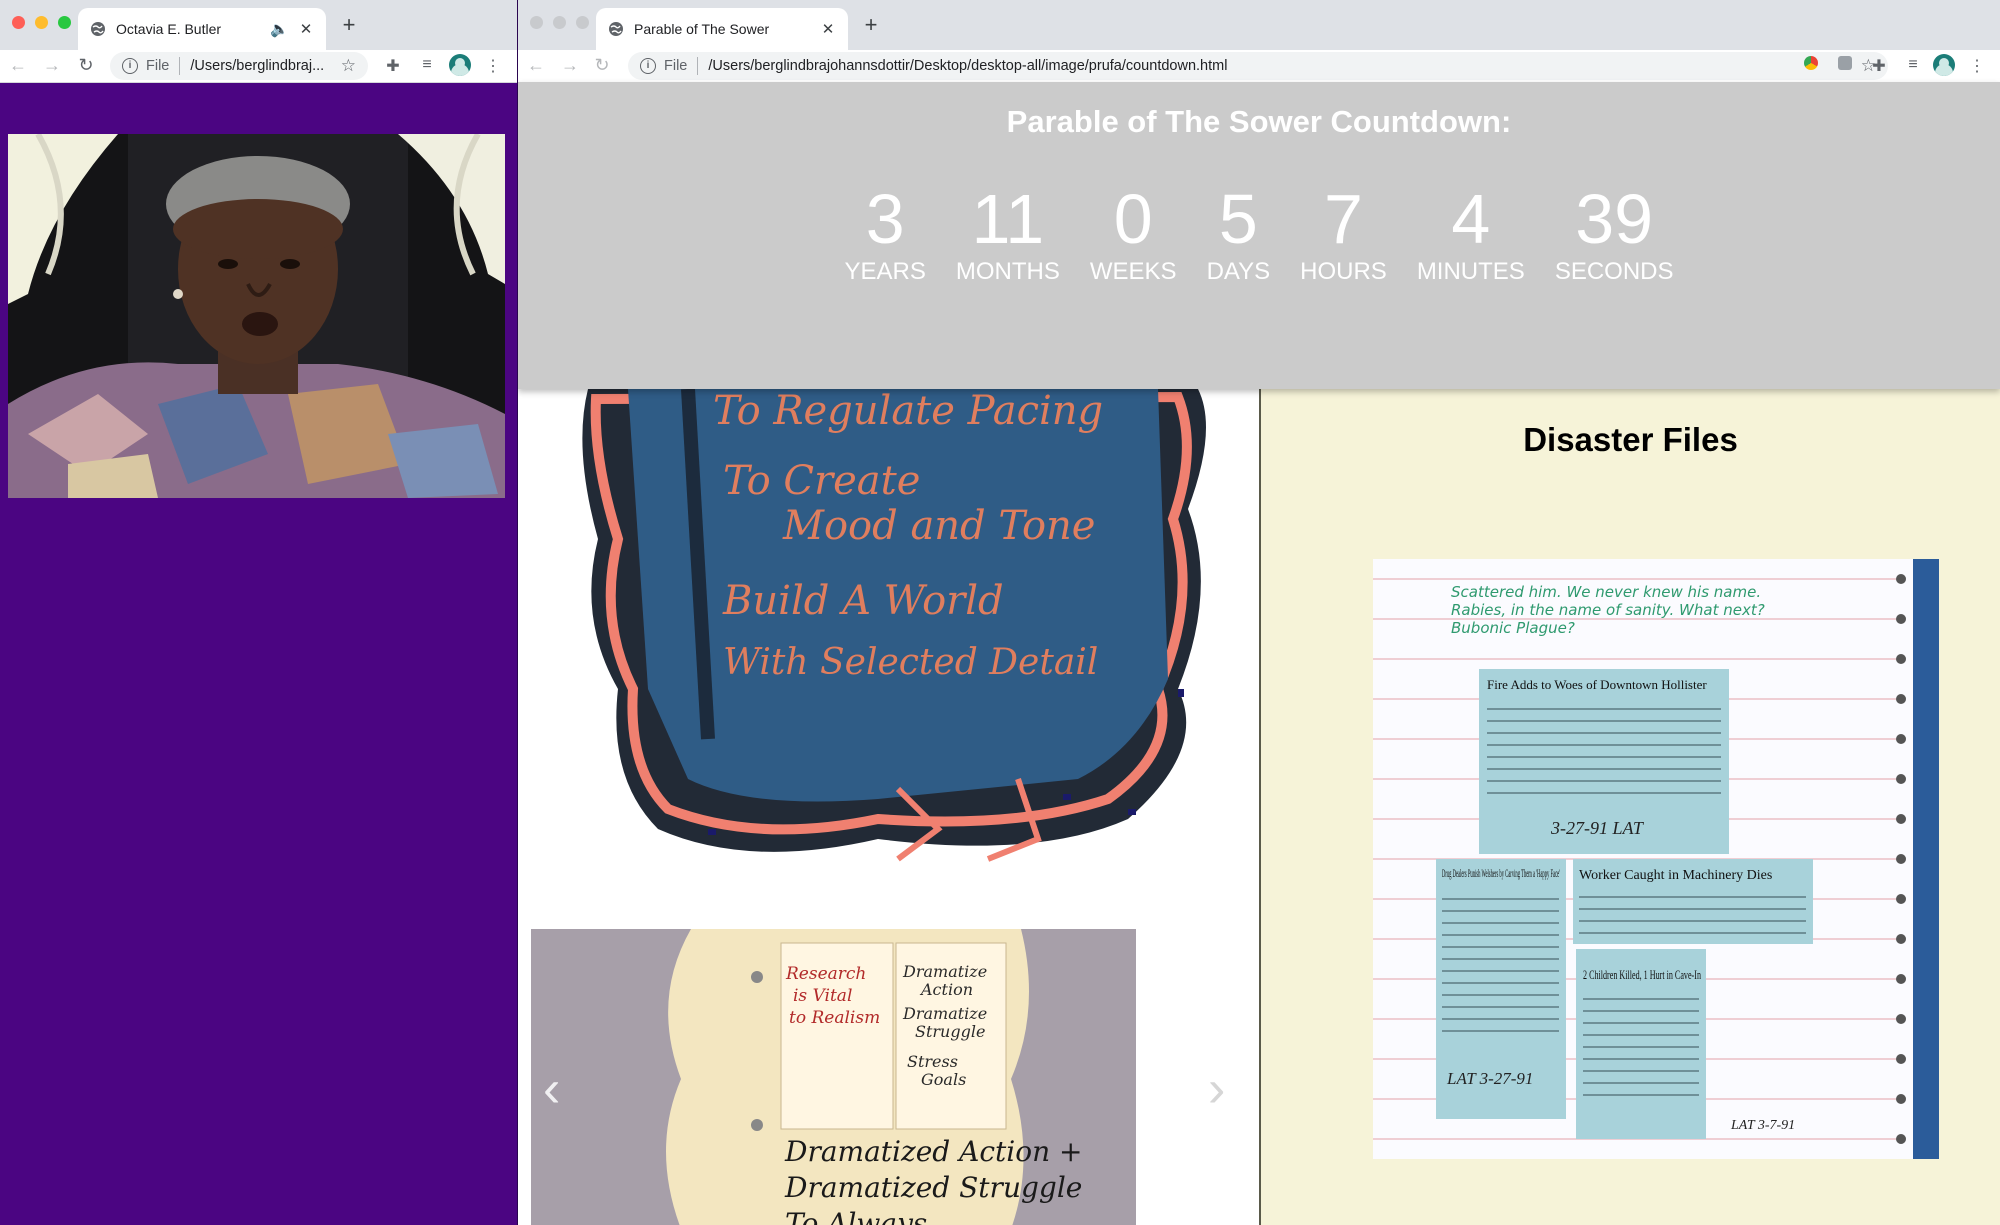 Image resolution: width=2000 pixels, height=1225 pixels. What do you see at coordinates (1238, 219) in the screenshot?
I see `countdown-value: 5` at bounding box center [1238, 219].